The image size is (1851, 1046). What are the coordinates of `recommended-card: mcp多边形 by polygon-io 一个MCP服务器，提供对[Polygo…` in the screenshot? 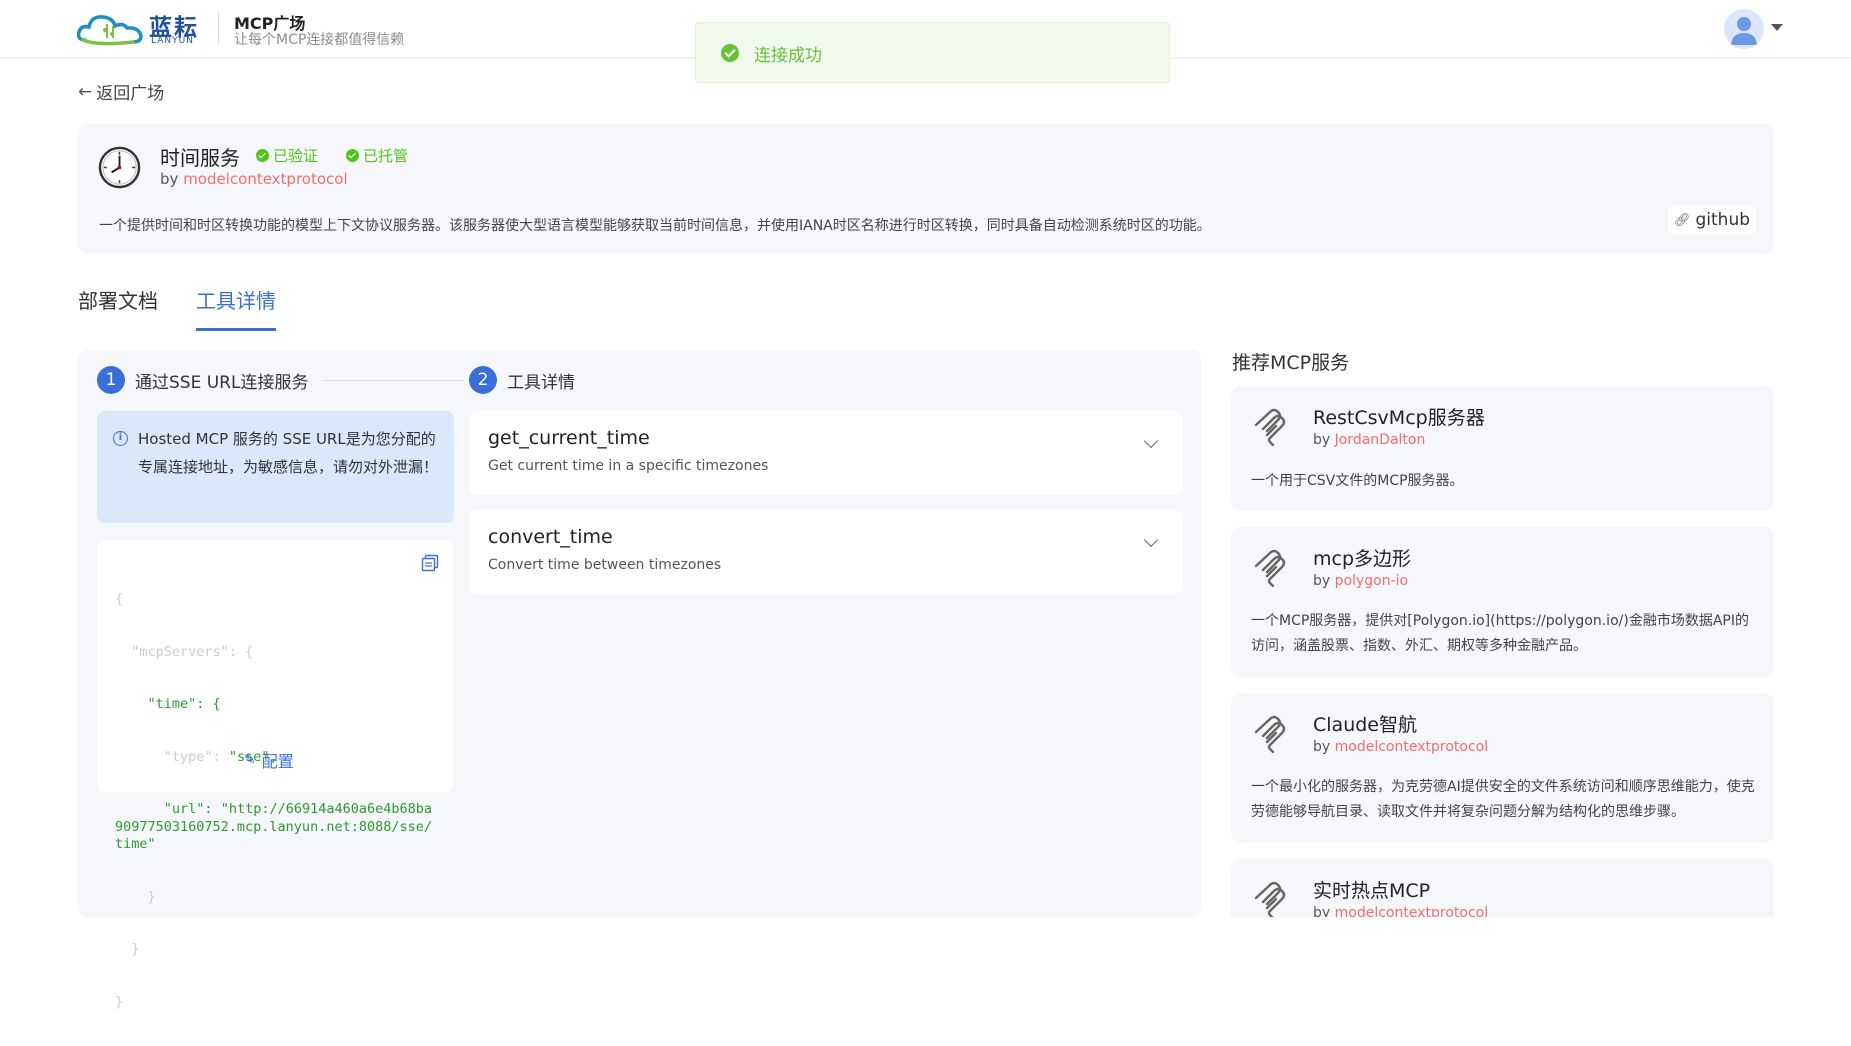 It's located at (1502, 602).